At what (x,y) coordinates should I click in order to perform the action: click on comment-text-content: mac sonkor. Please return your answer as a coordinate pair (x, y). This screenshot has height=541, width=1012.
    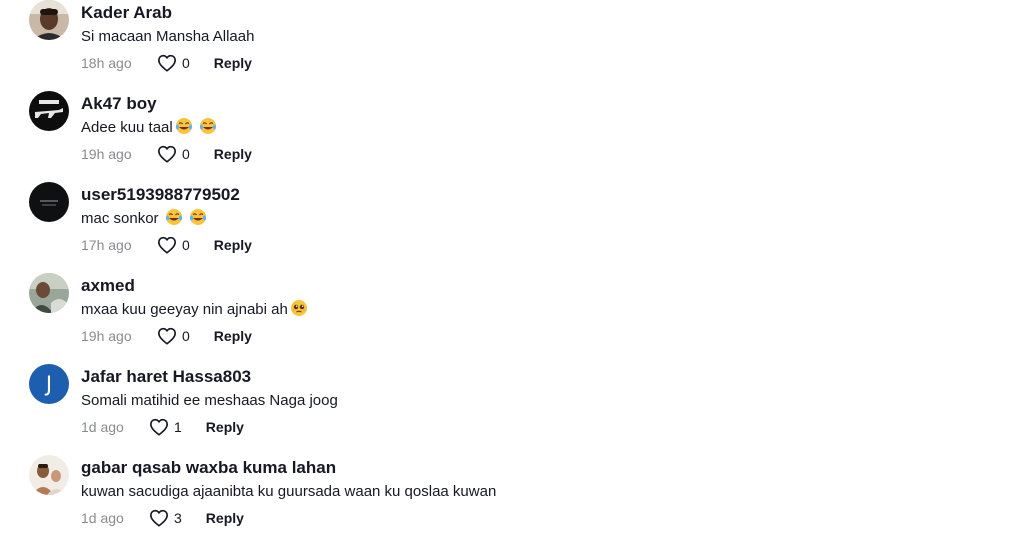
    Looking at the image, I should click on (122, 218).